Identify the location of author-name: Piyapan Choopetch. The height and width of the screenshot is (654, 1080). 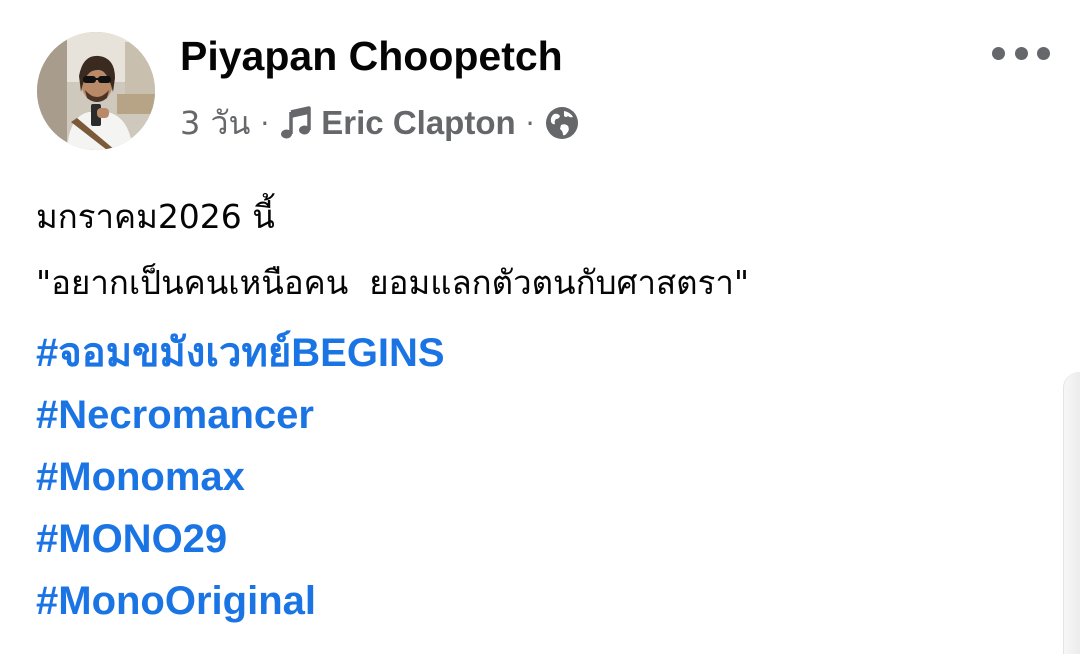
(371, 56).